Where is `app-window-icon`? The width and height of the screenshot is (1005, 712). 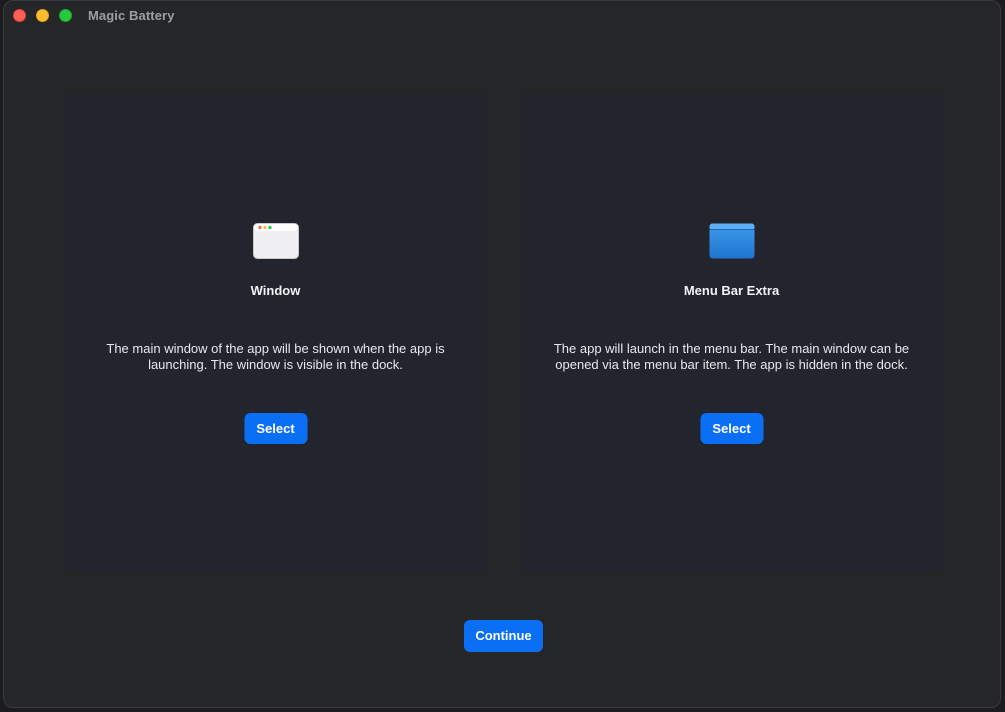 app-window-icon is located at coordinates (275, 241).